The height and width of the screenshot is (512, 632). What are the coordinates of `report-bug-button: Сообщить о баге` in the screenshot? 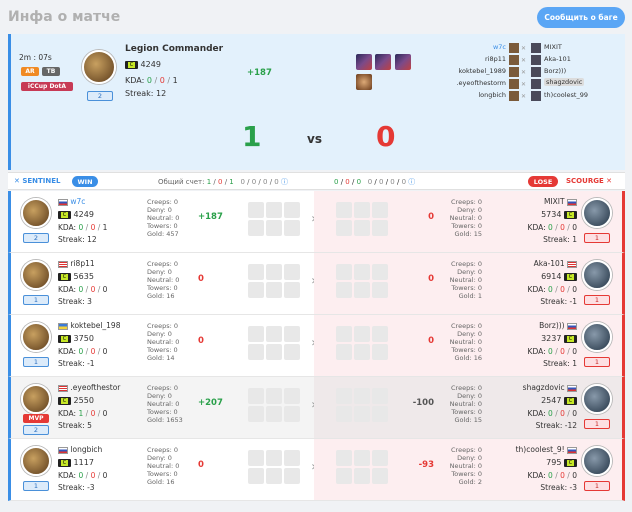 It's located at (581, 17).